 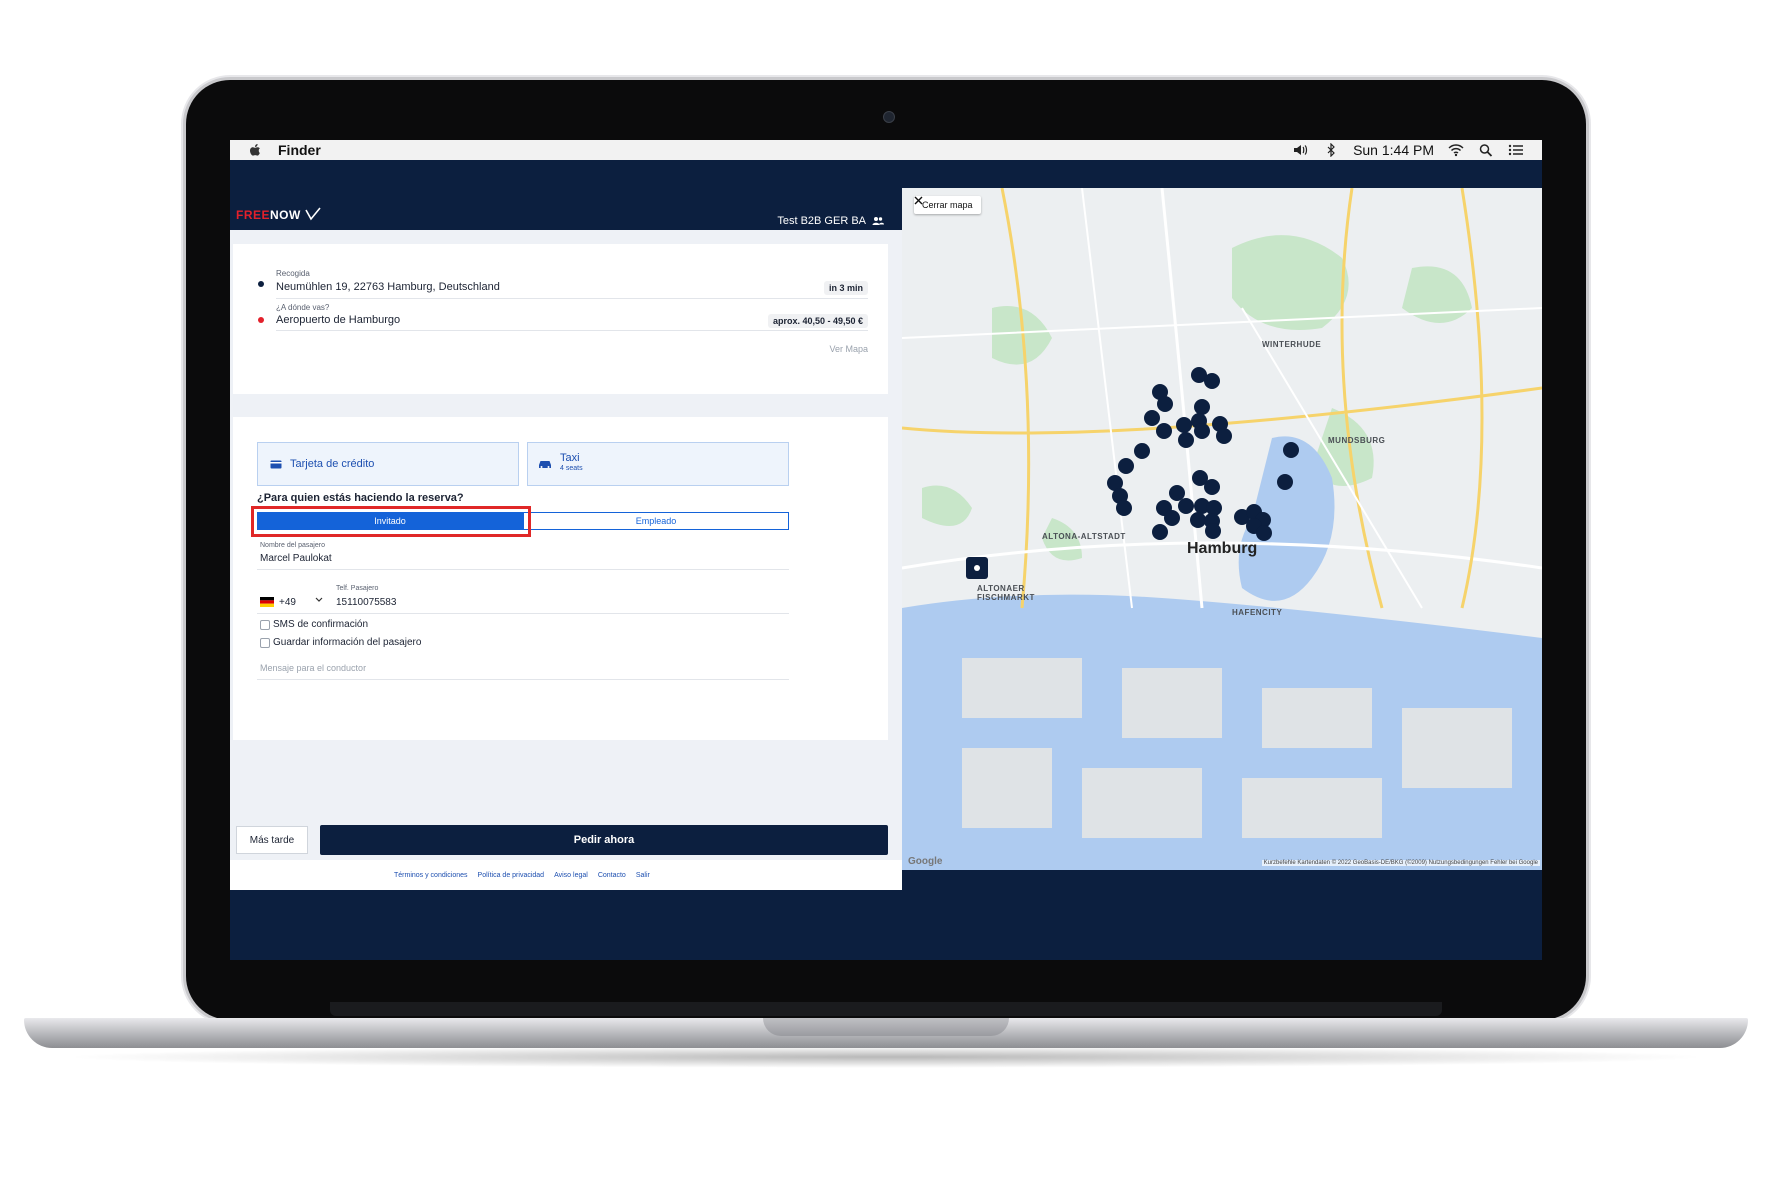 What do you see at coordinates (848, 349) in the screenshot?
I see `view-map-link: Ver Mapa` at bounding box center [848, 349].